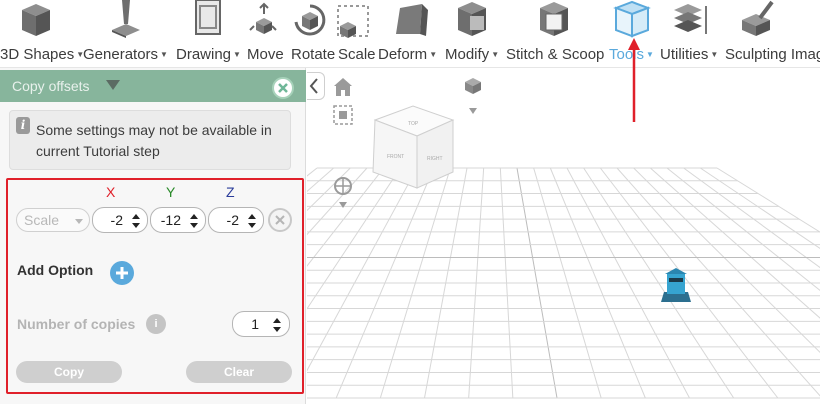 The height and width of the screenshot is (404, 820). What do you see at coordinates (313, 55) in the screenshot?
I see `toolbar-item-rotate: Rotate` at bounding box center [313, 55].